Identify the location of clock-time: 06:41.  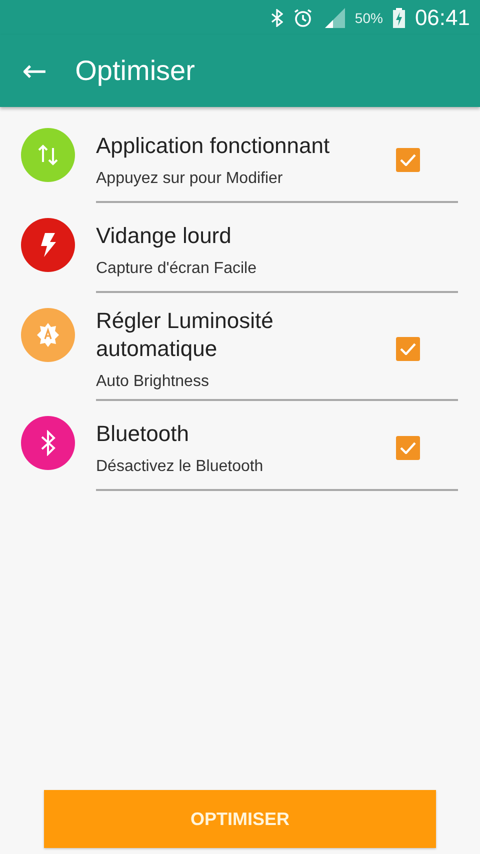
(442, 17).